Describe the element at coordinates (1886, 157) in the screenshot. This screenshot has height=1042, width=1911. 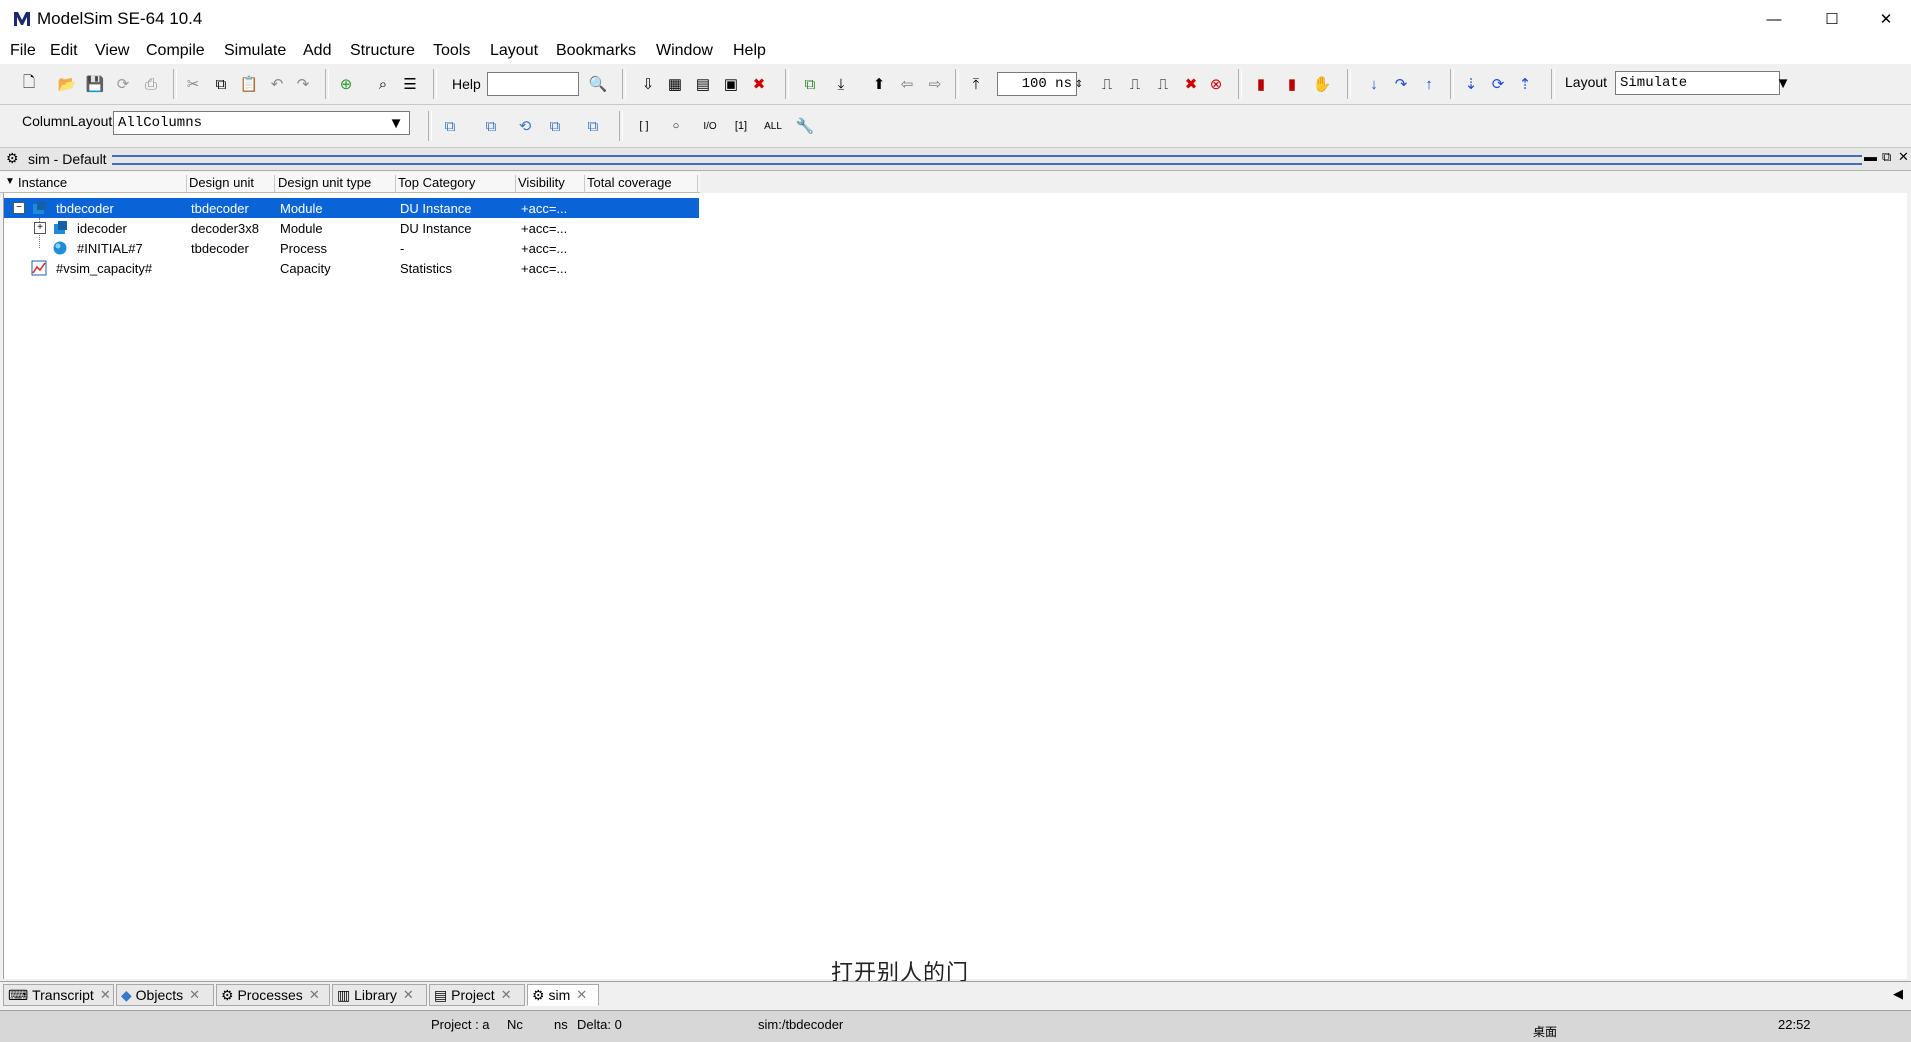
I see `panel-undock-icon: ⧉` at that location.